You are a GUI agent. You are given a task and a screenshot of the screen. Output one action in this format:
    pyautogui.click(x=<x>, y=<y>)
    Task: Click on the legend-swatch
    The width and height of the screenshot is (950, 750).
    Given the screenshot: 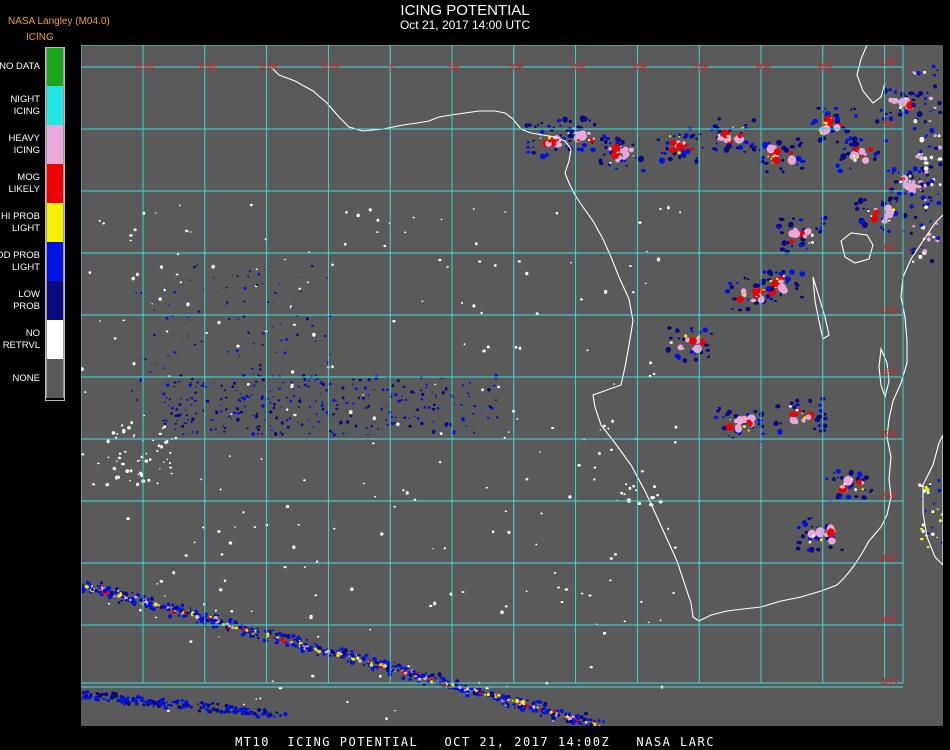 What is the action you would take?
    pyautogui.click(x=55, y=222)
    